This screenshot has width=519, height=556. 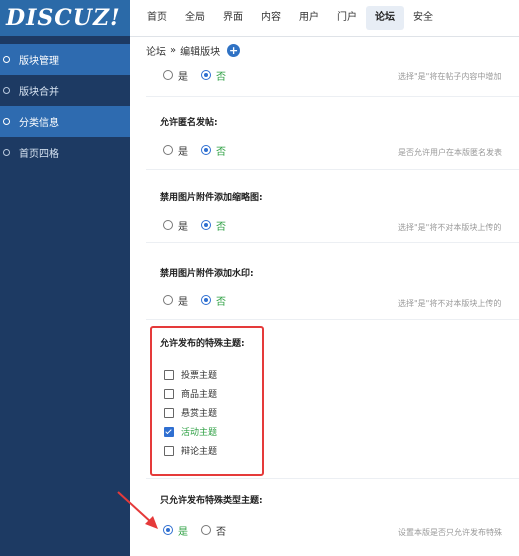 I want to click on breadcrumb: 论坛 » 编辑版块 +, so click(x=193, y=50).